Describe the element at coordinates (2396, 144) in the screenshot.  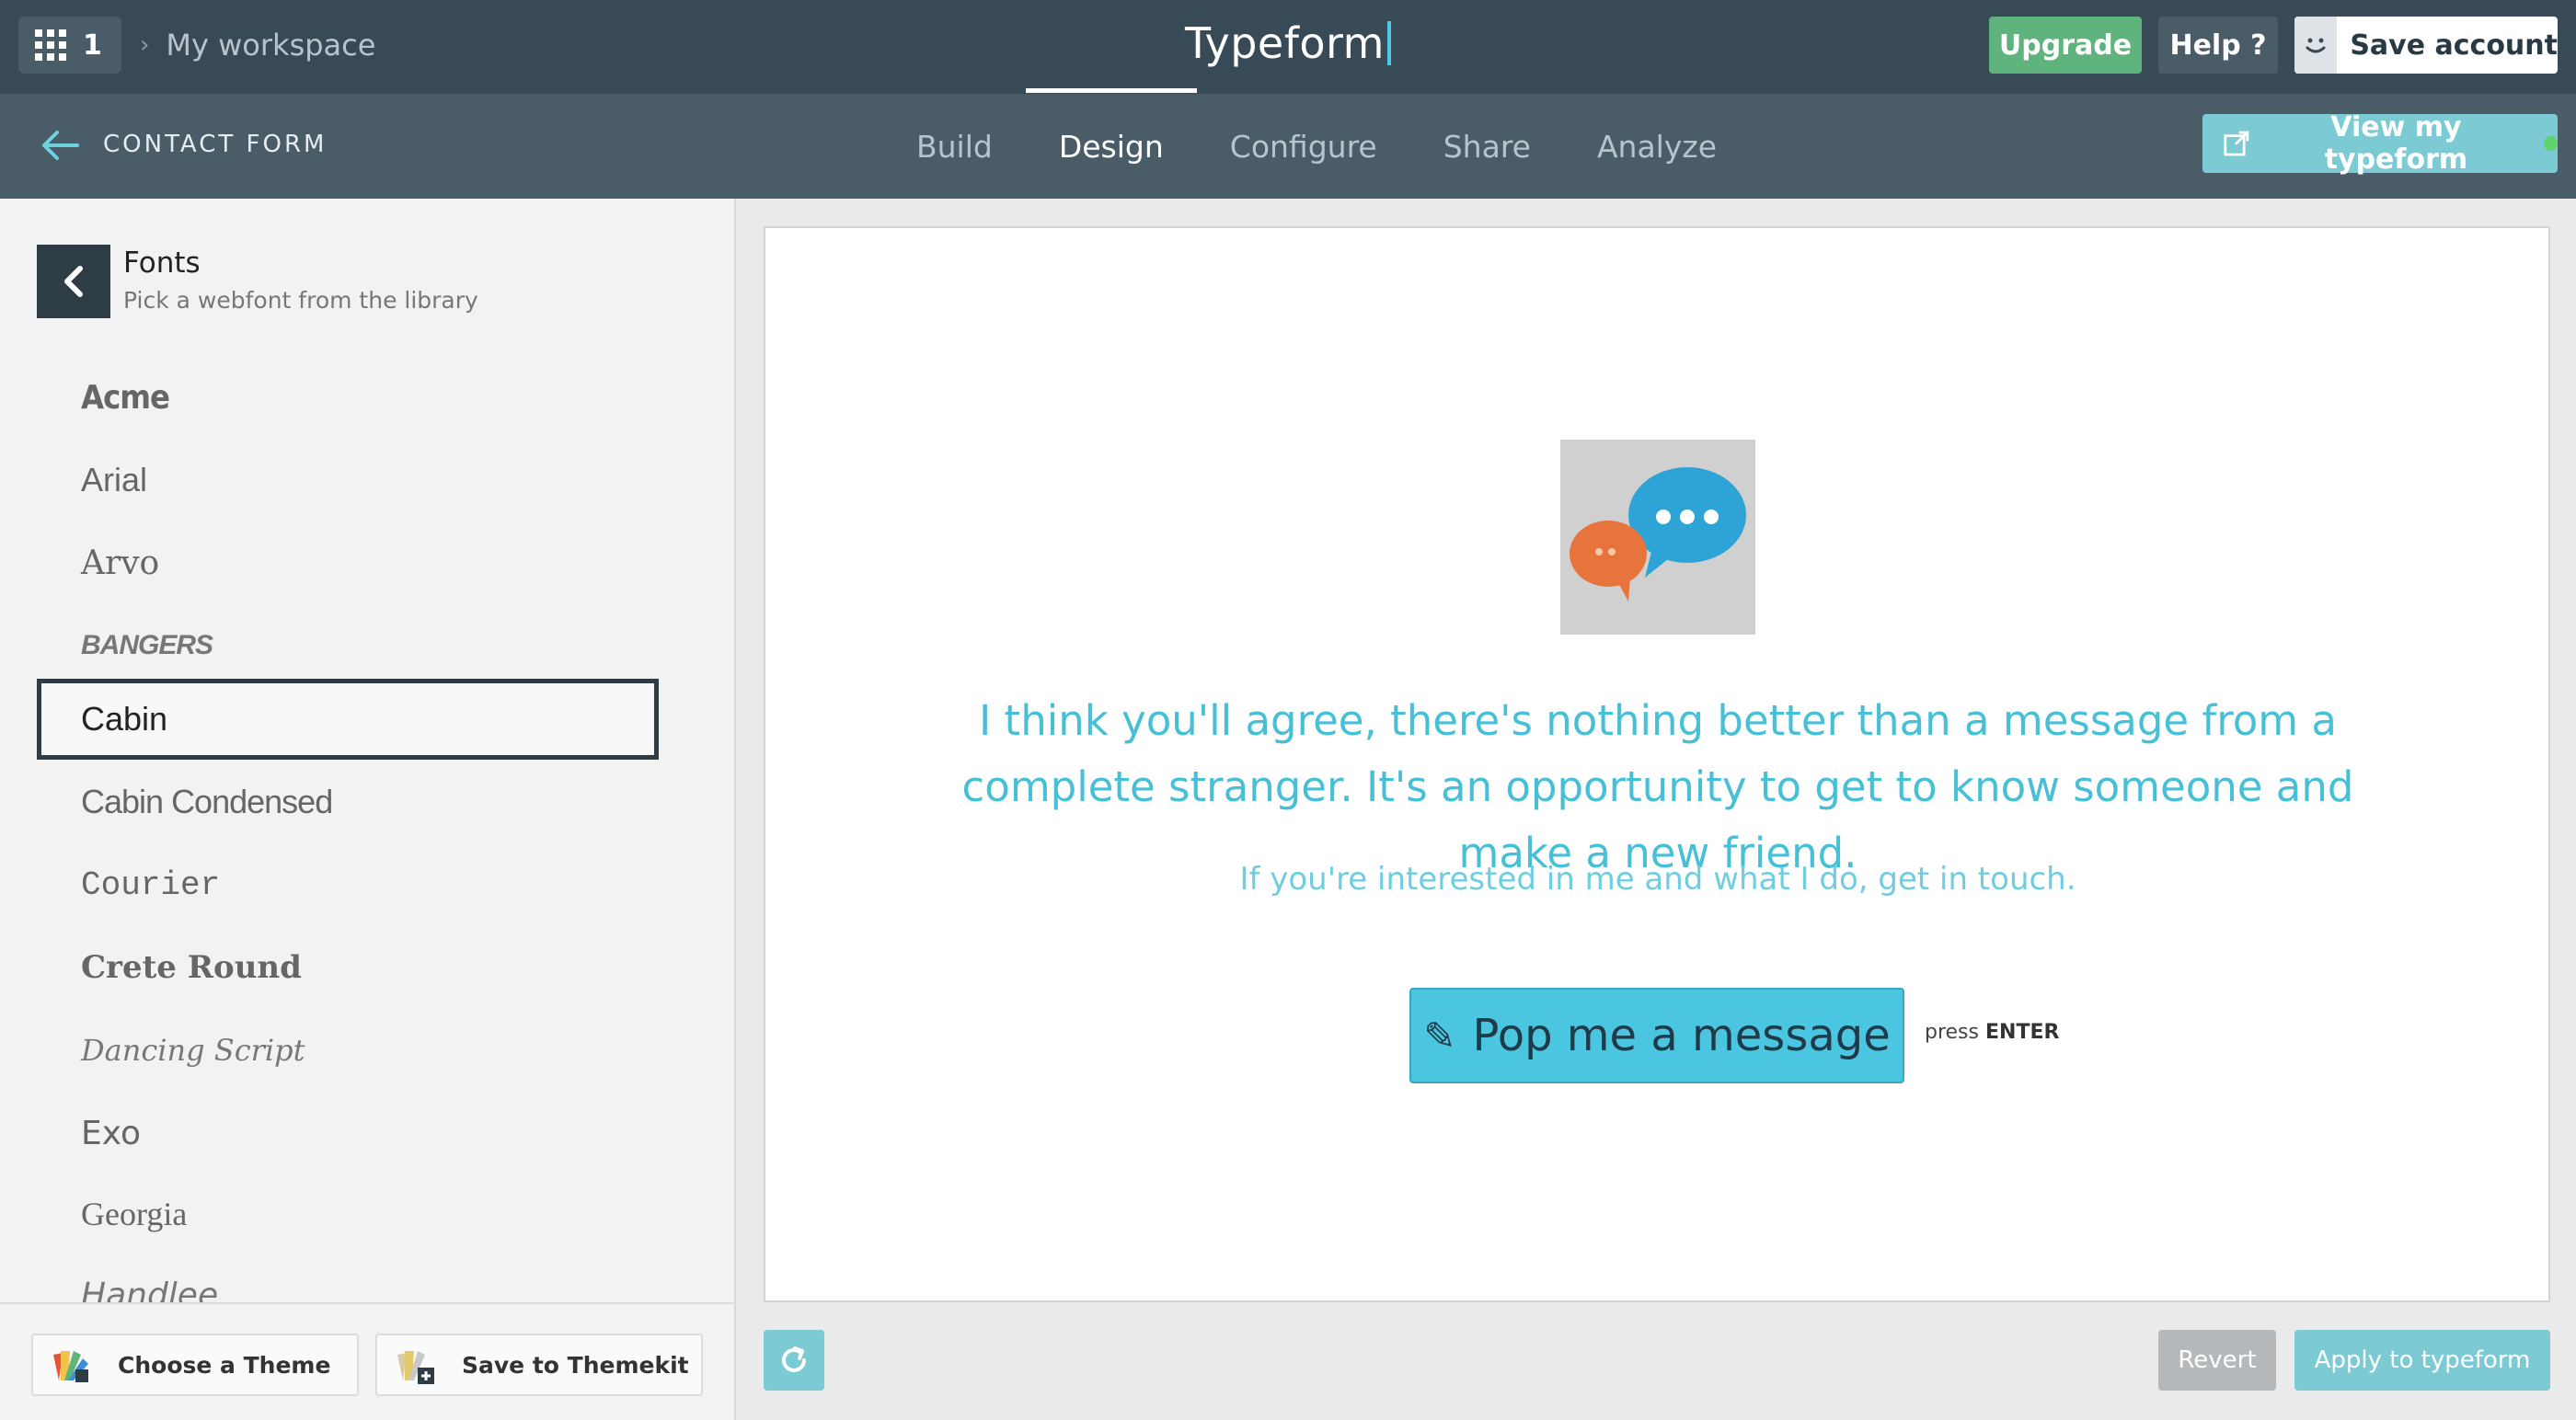
I see `view-typeform-label: View my typeform` at that location.